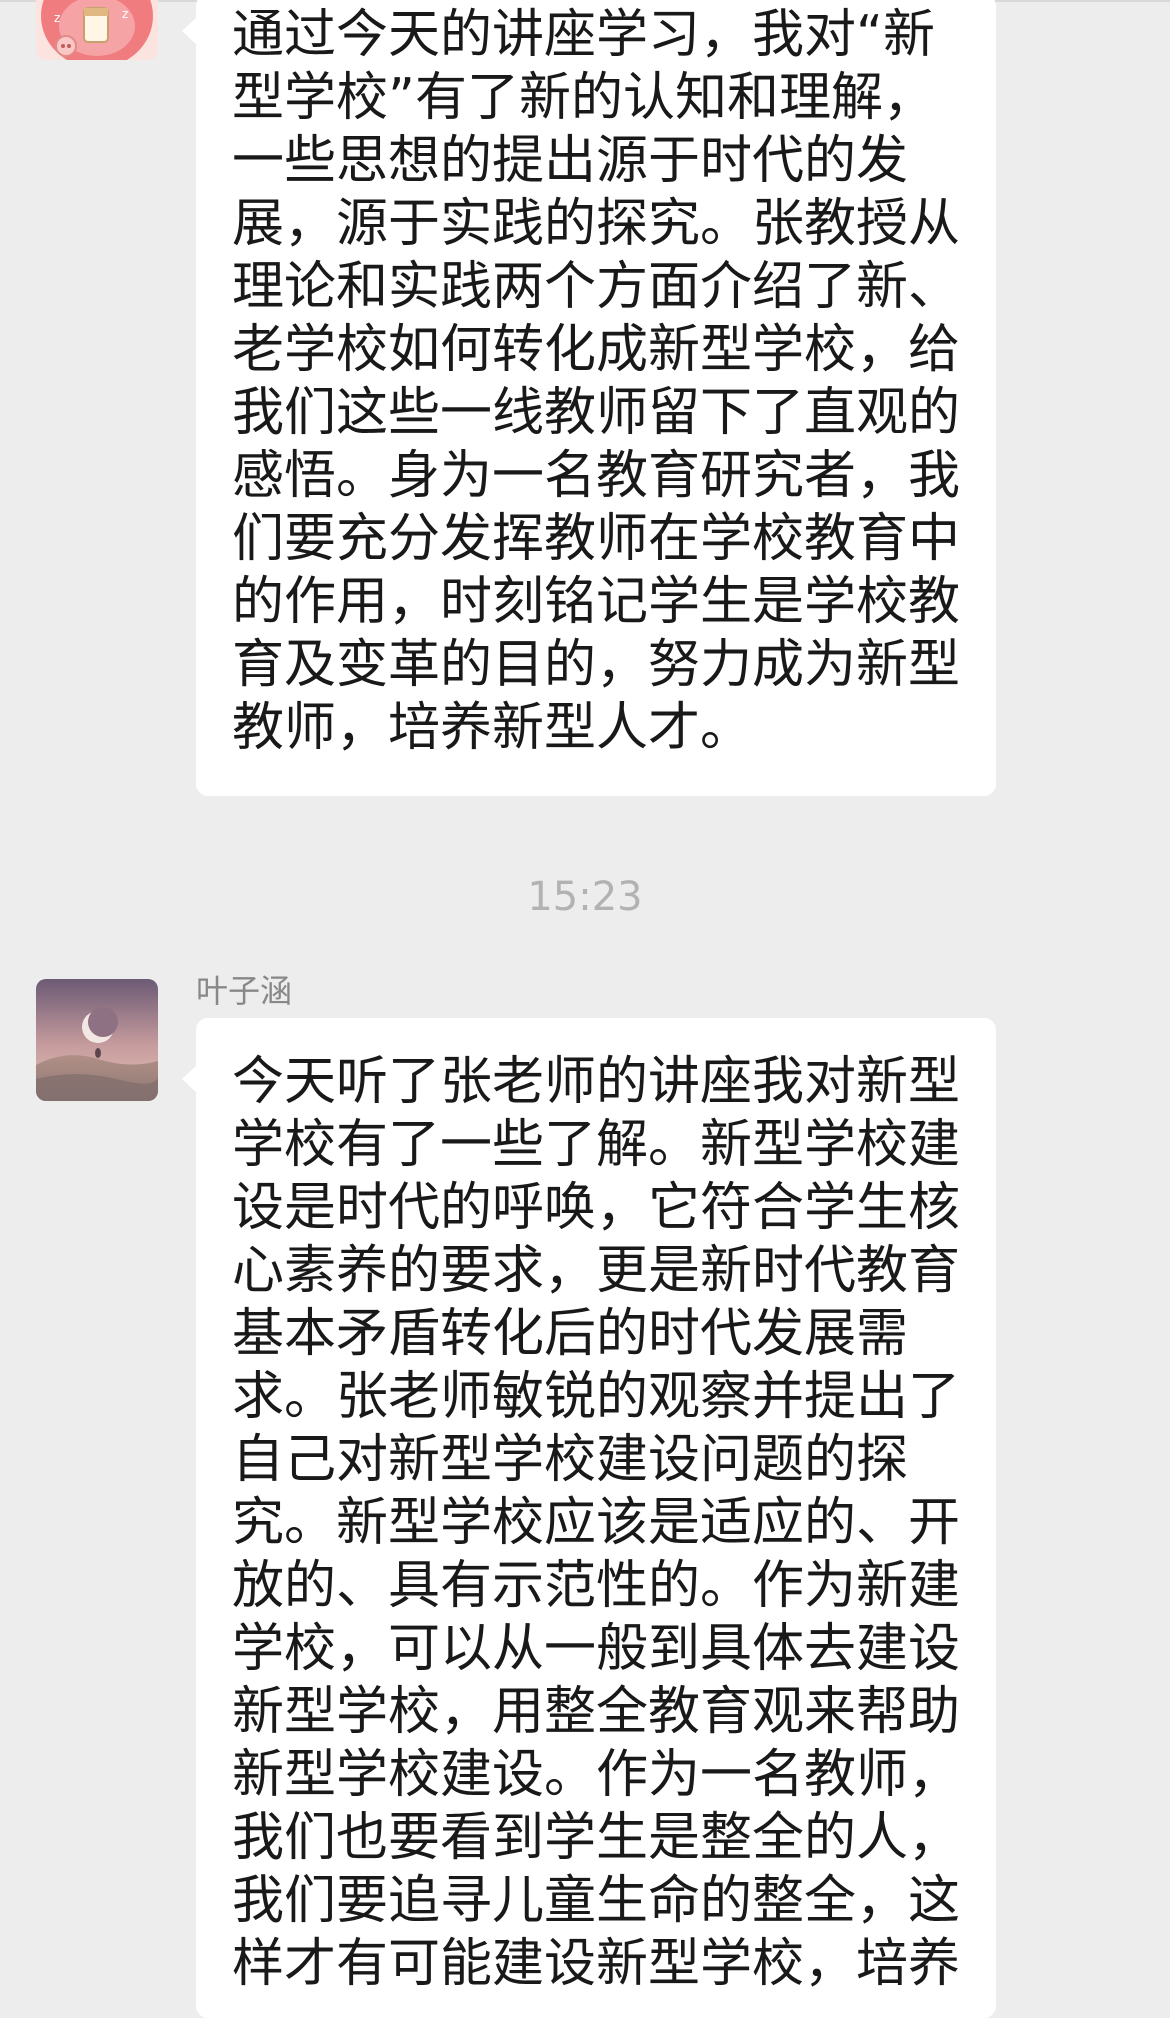 This screenshot has width=1170, height=2018. I want to click on cartoon-pig-avatar-icon: z z, so click(97, 30).